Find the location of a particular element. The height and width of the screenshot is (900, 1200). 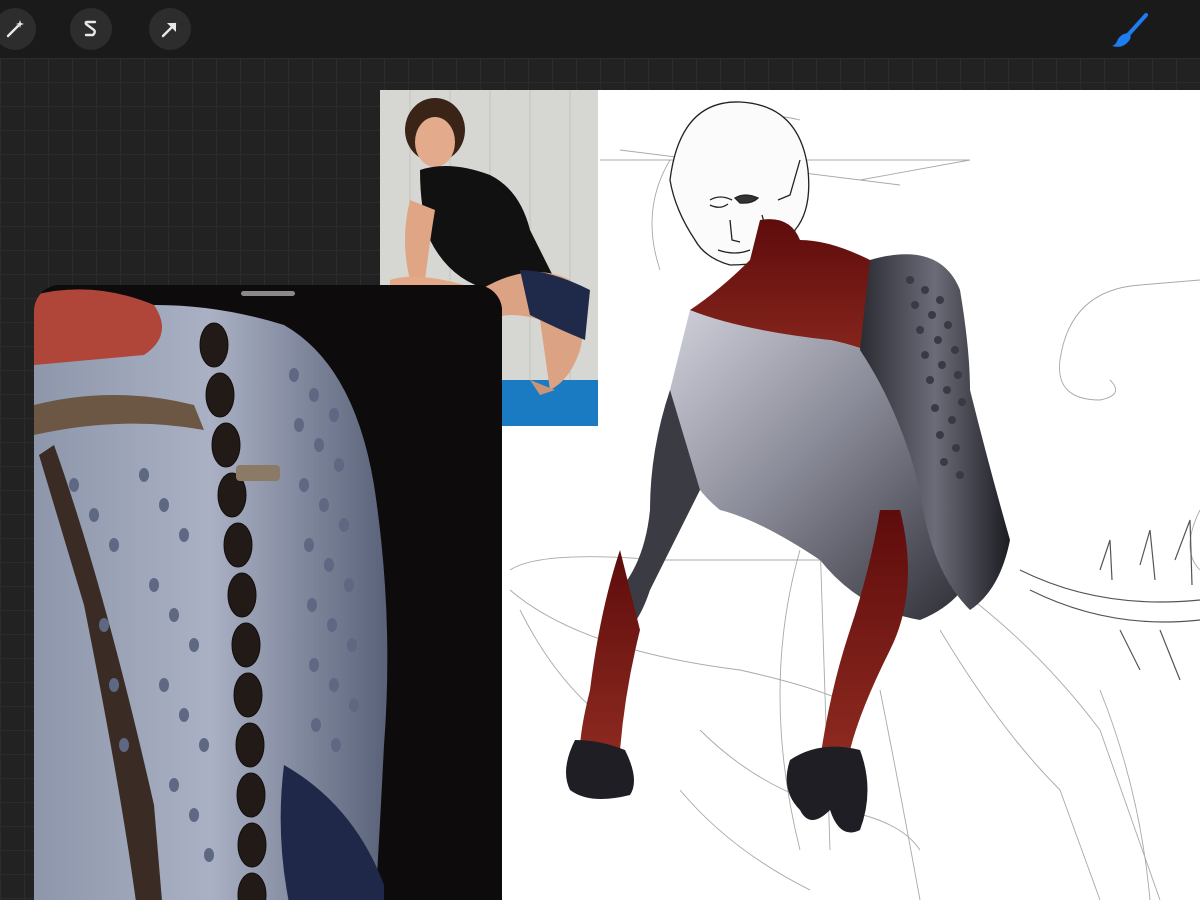

brush-icon is located at coordinates (1130, 30).